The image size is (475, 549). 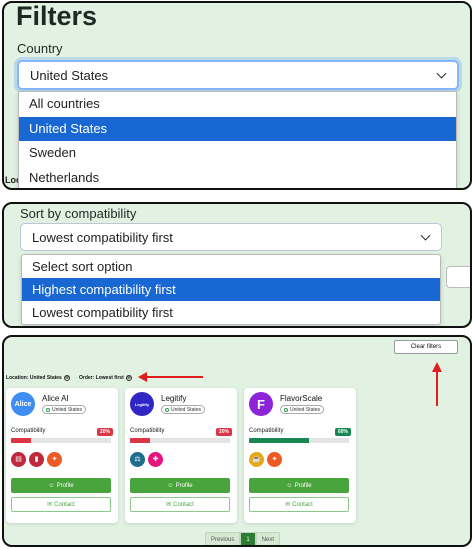 I want to click on scale-icon: ⚖, so click(x=137, y=459).